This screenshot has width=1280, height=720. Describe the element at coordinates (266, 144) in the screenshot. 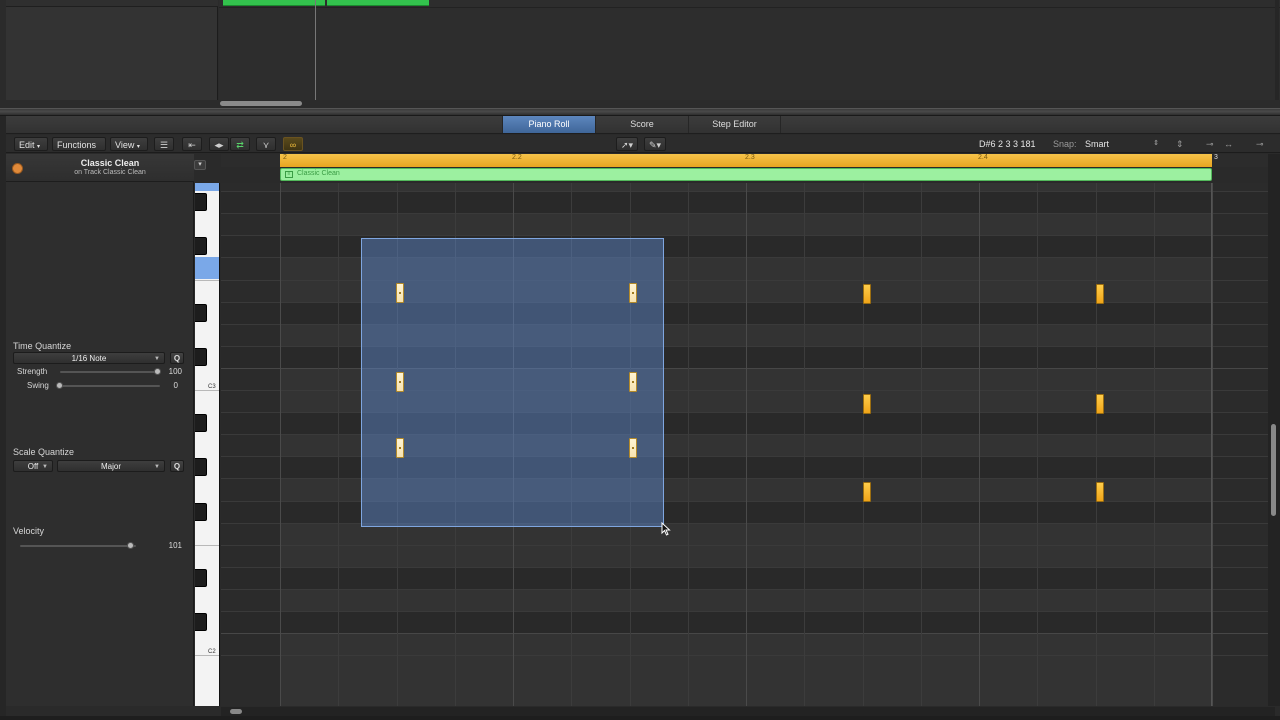

I see `filter-icon: ⋎` at that location.